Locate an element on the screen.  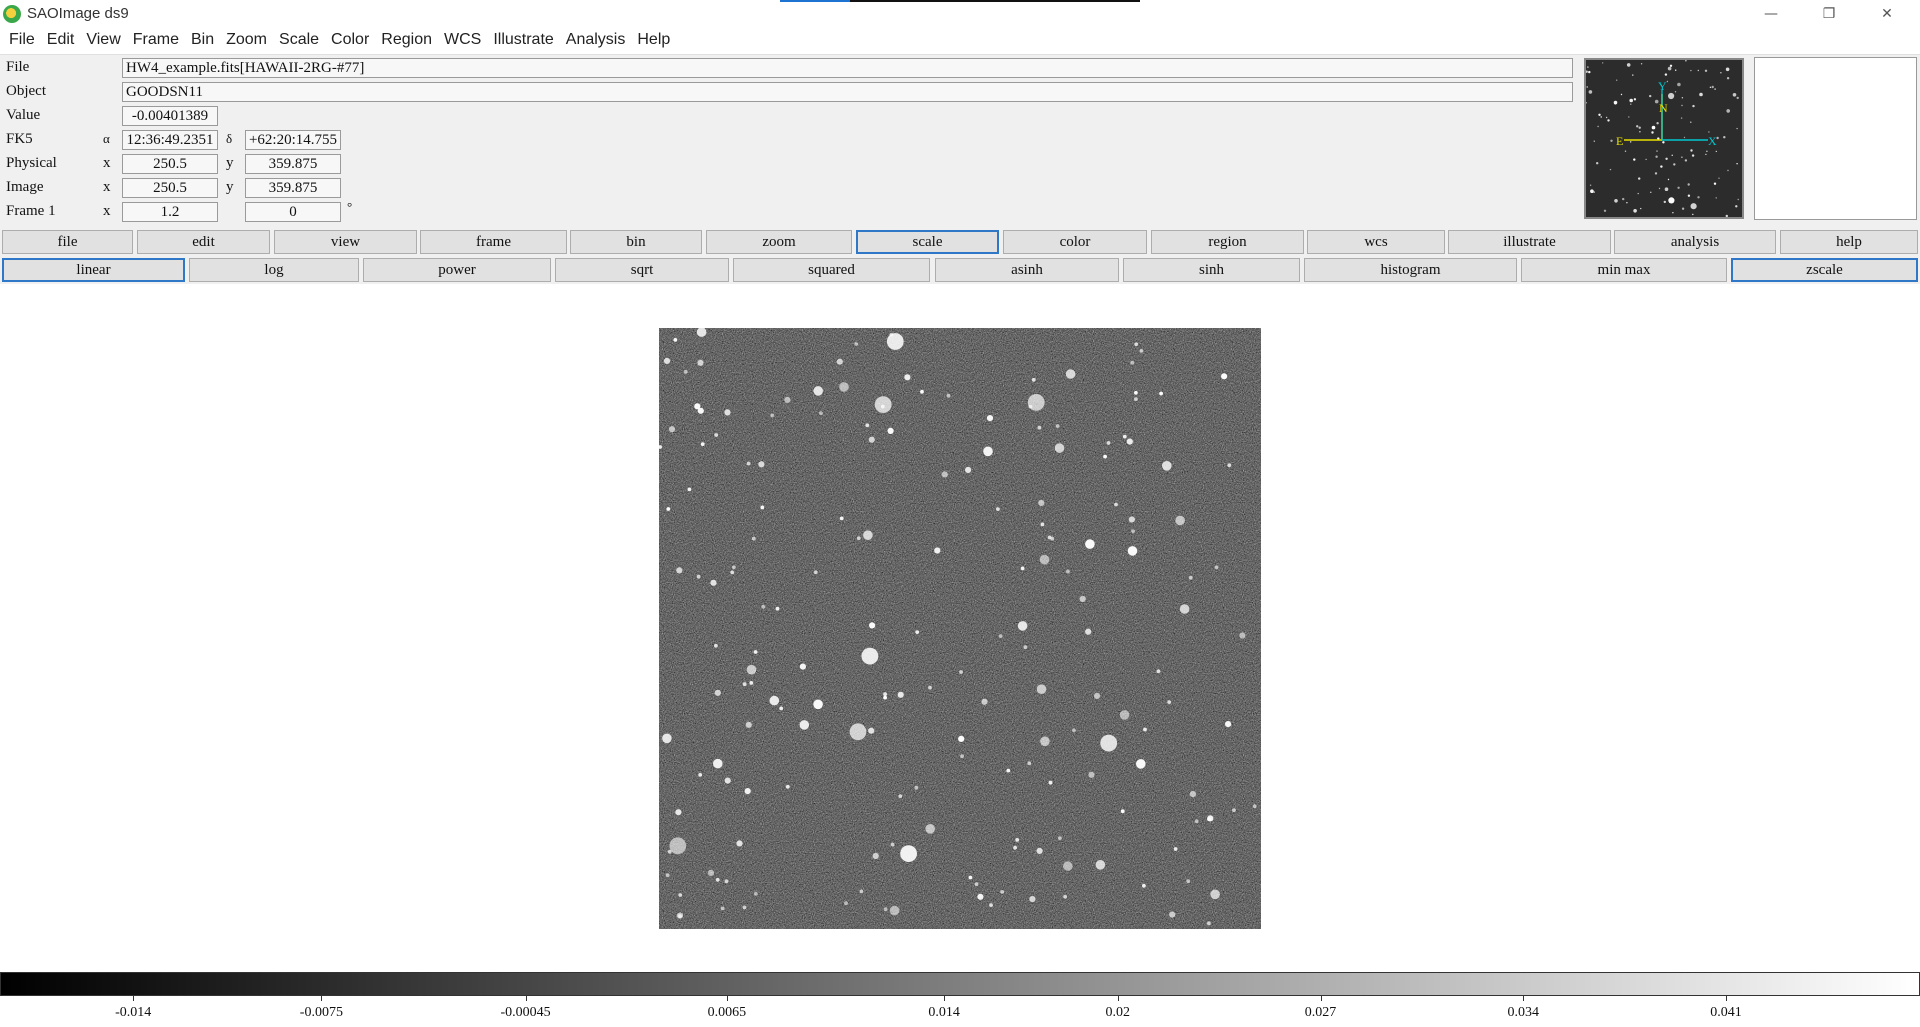
panner-view: N E X Y is located at coordinates (1664, 138).